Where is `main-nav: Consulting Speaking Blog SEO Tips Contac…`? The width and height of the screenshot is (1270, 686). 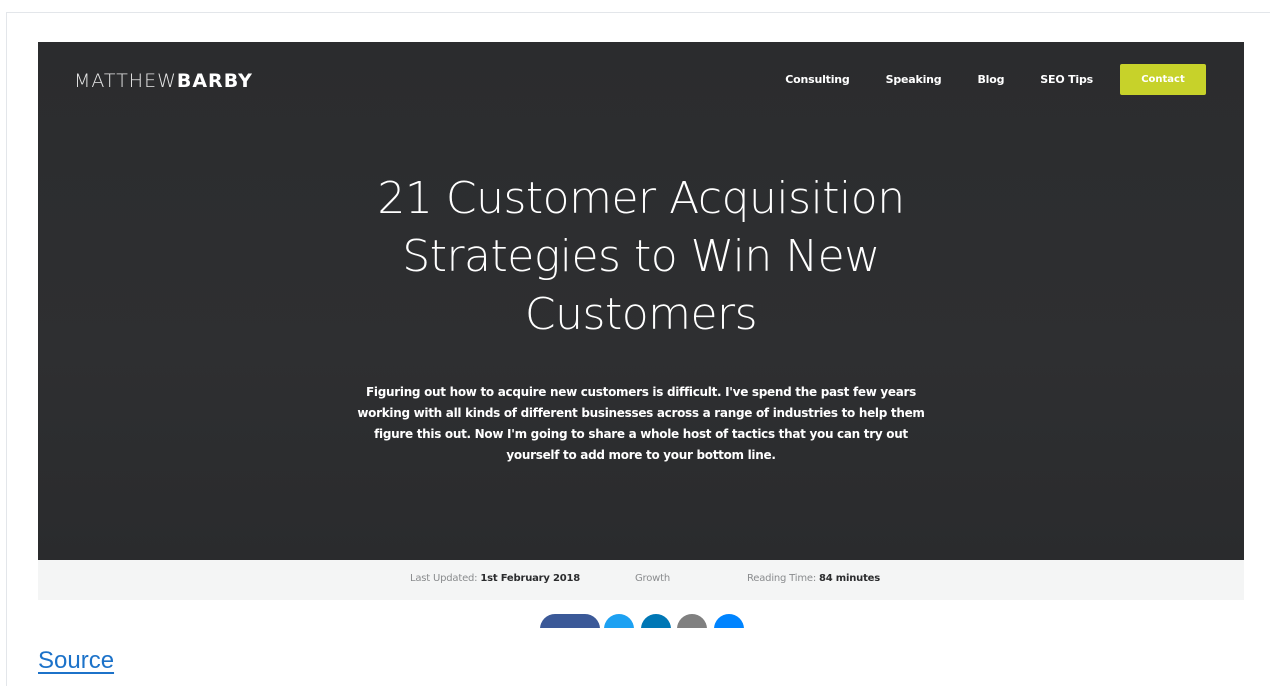
main-nav: Consulting Speaking Blog SEO Tips Contac… is located at coordinates (995, 79).